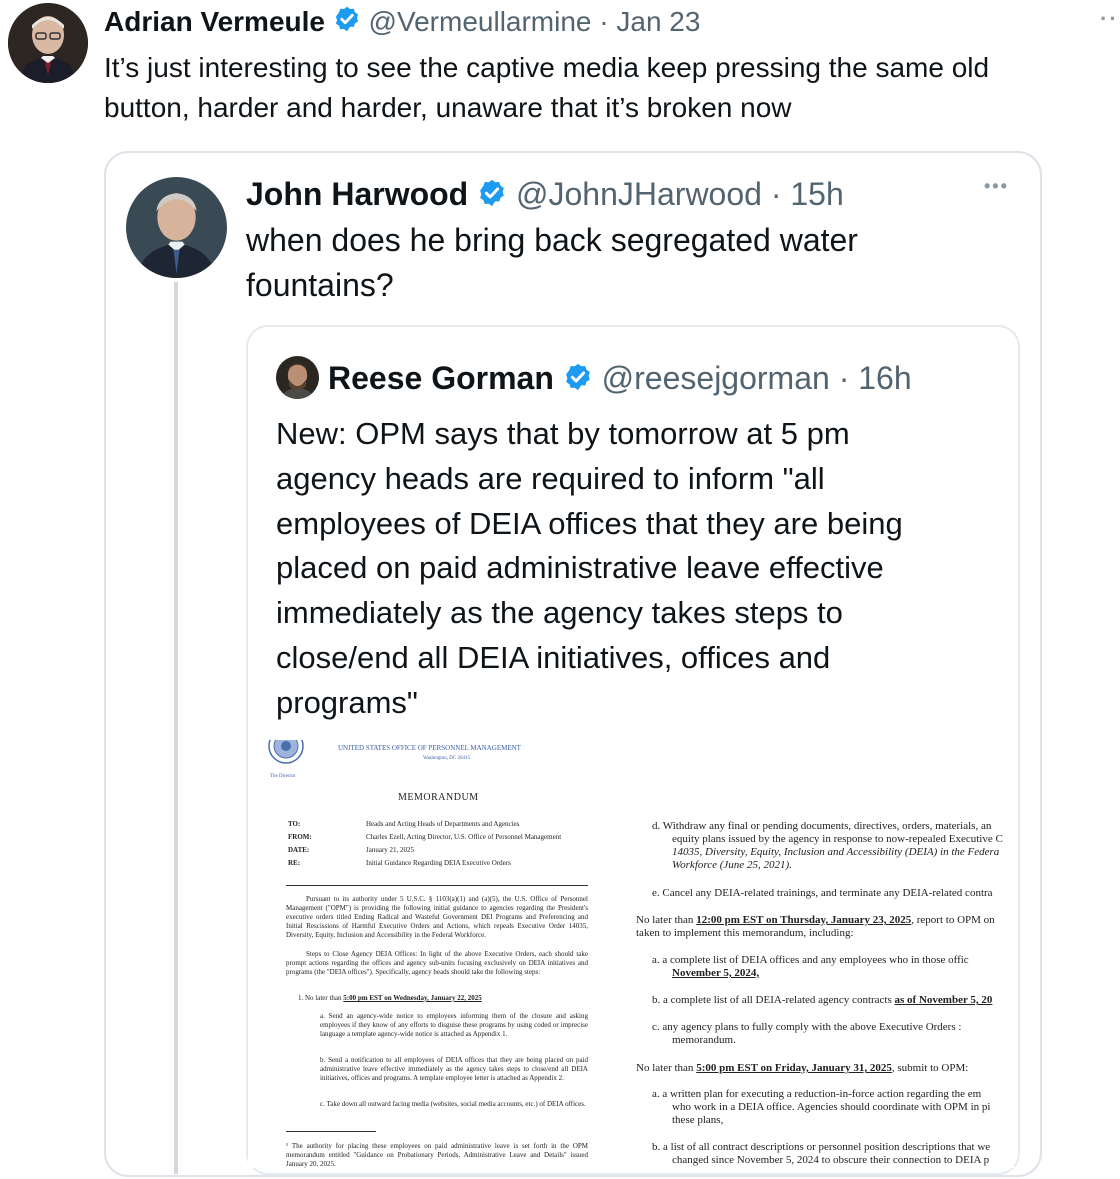  Describe the element at coordinates (390, 850) in the screenshot. I see `memo-date: January 21, 2025` at that location.